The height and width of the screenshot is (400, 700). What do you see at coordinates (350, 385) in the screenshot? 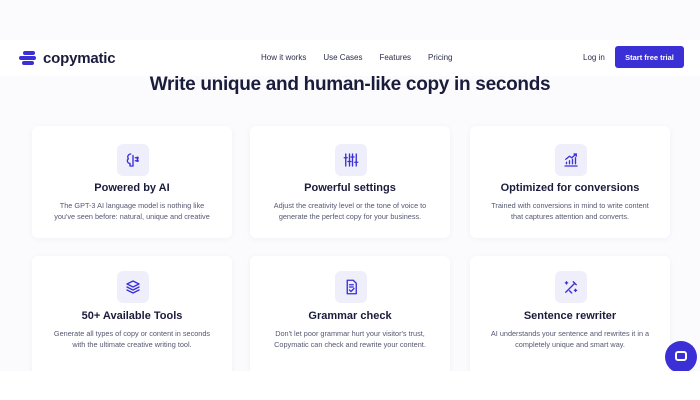
I see `bottom-margin` at bounding box center [350, 385].